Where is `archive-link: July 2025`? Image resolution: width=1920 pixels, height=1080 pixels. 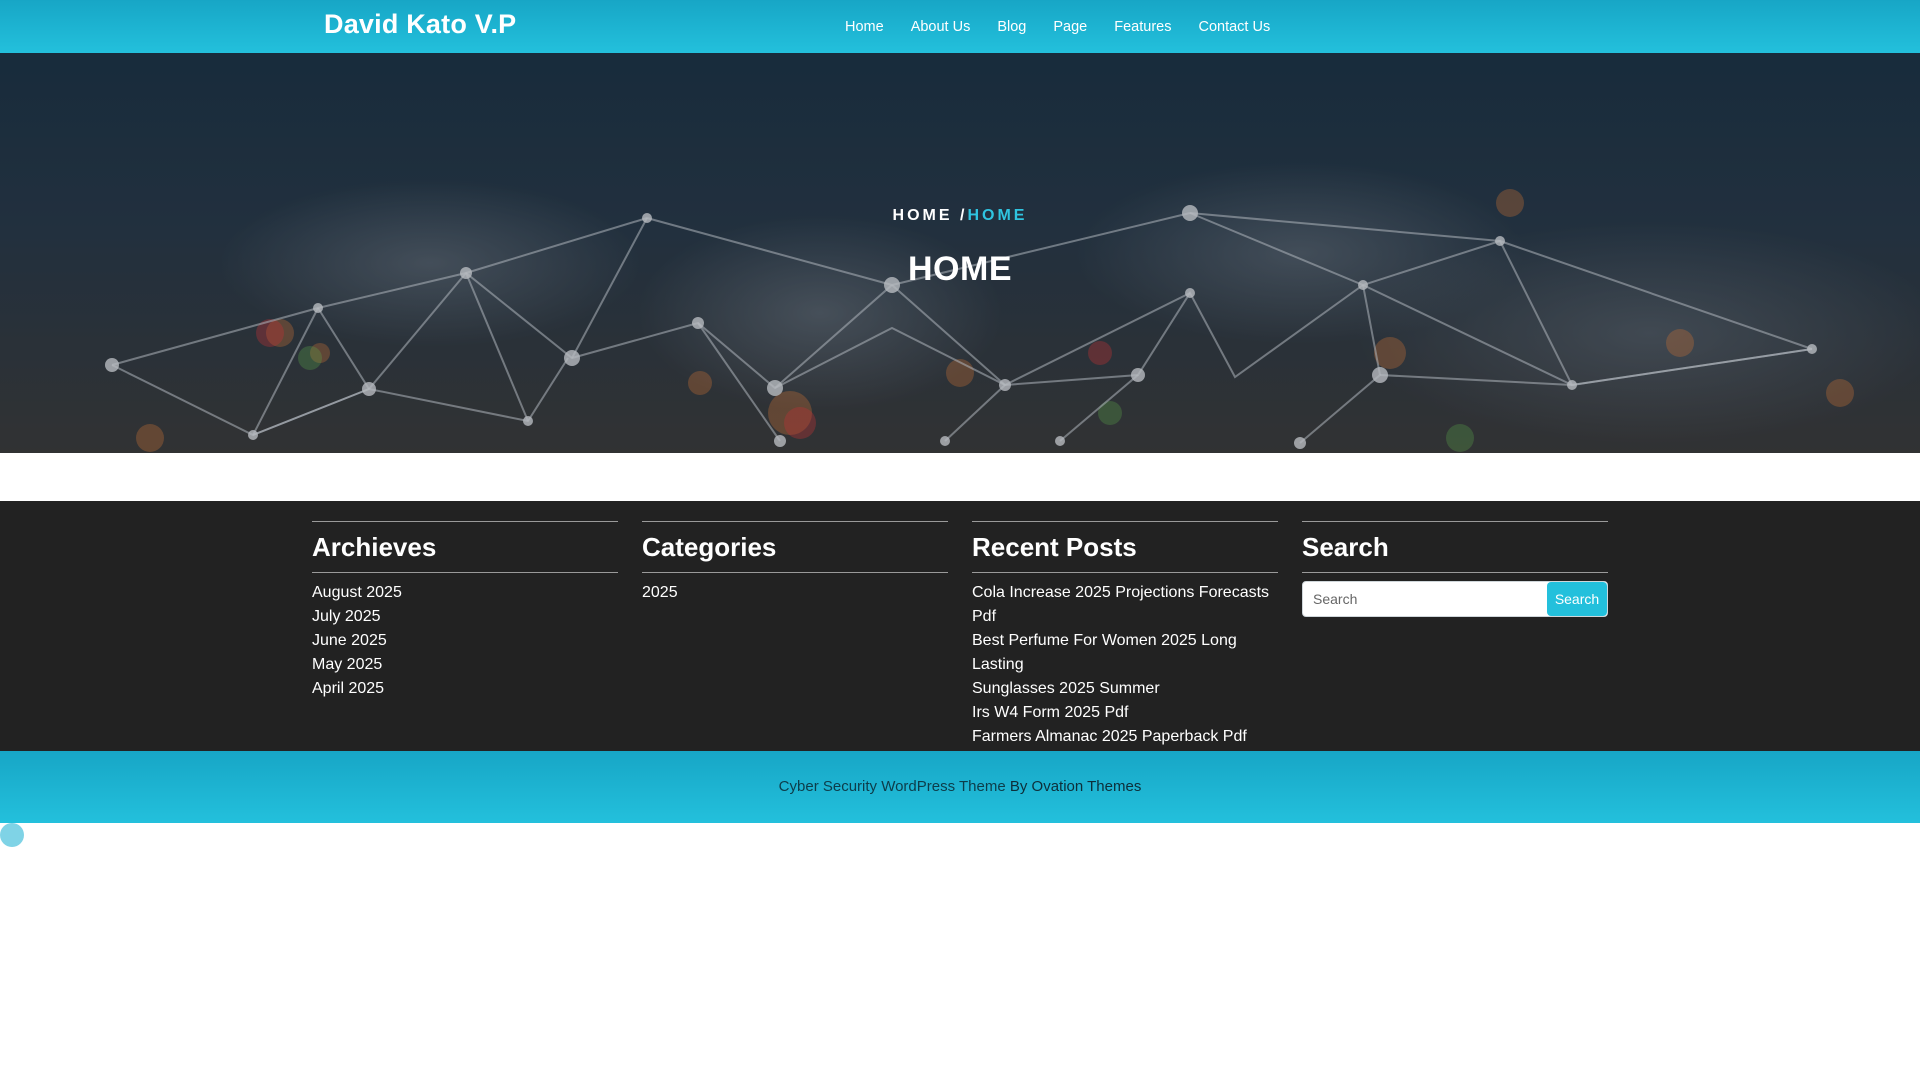 archive-link: July 2025 is located at coordinates (465, 617).